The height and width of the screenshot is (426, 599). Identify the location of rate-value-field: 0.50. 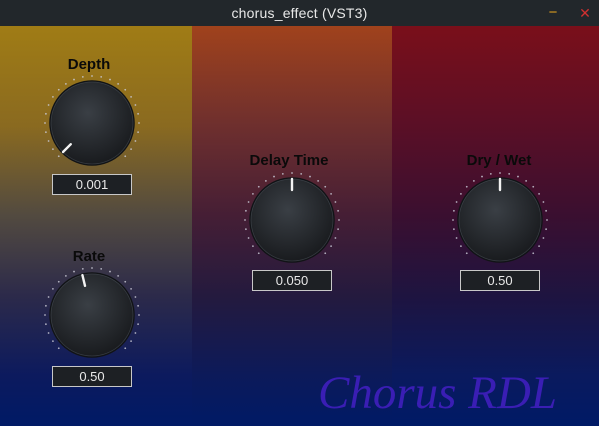
(92, 376).